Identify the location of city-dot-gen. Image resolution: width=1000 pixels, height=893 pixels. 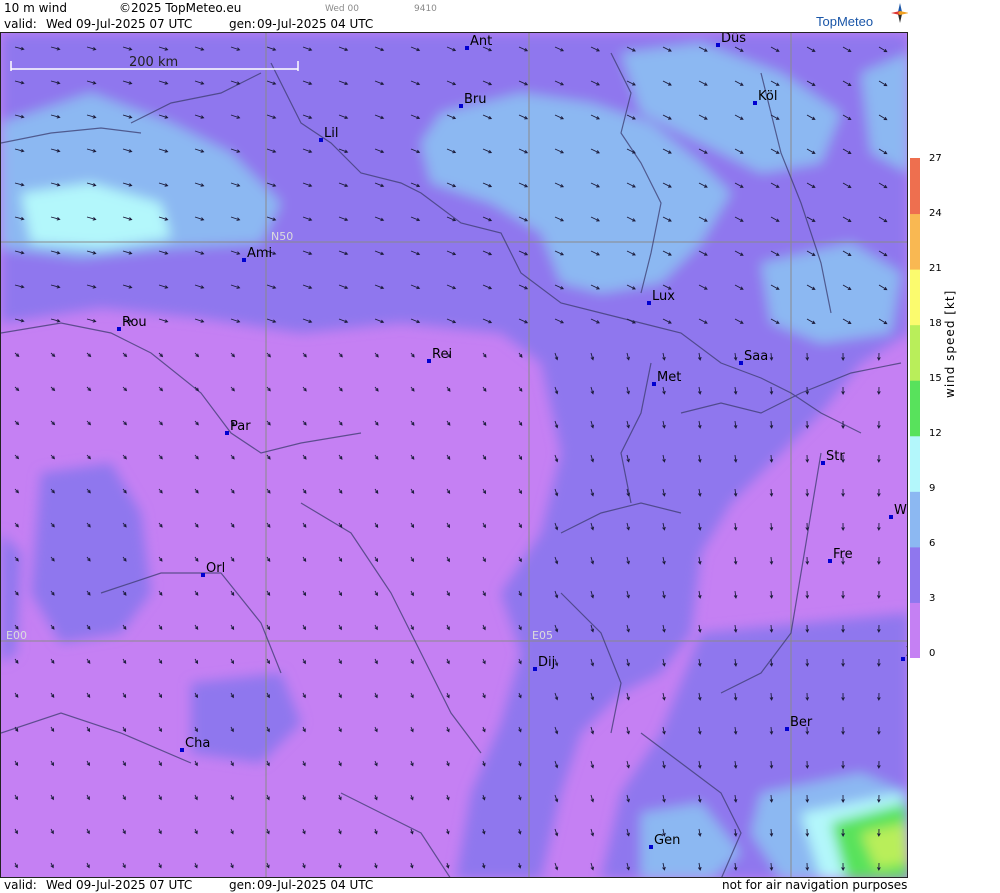
(651, 847).